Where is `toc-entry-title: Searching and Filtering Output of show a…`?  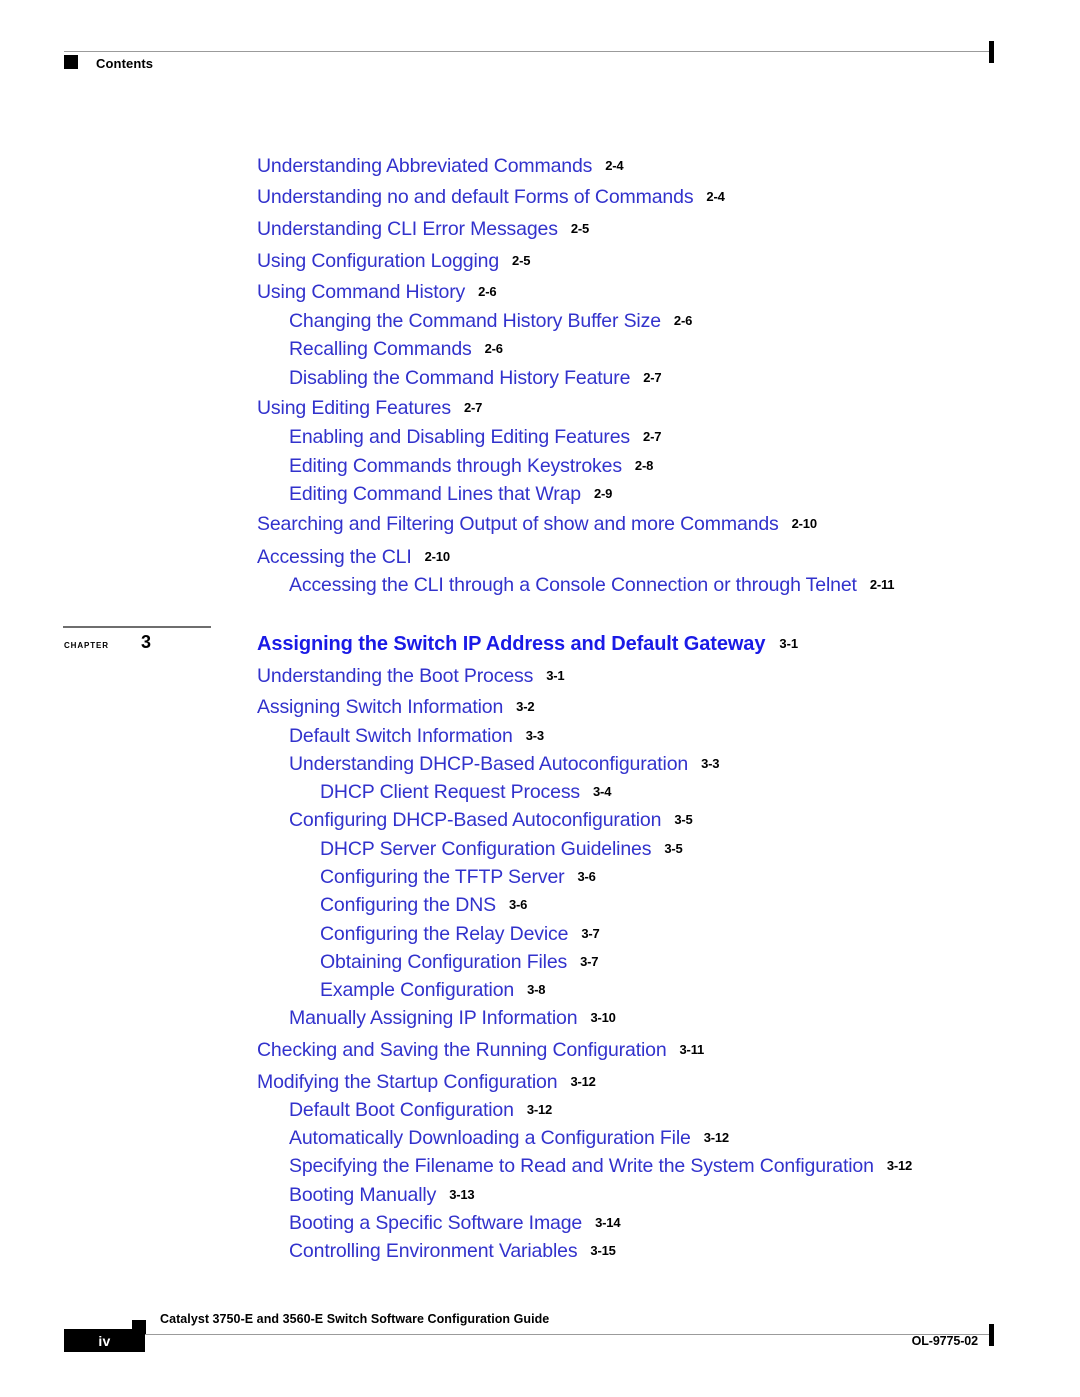 toc-entry-title: Searching and Filtering Output of show a… is located at coordinates (518, 524).